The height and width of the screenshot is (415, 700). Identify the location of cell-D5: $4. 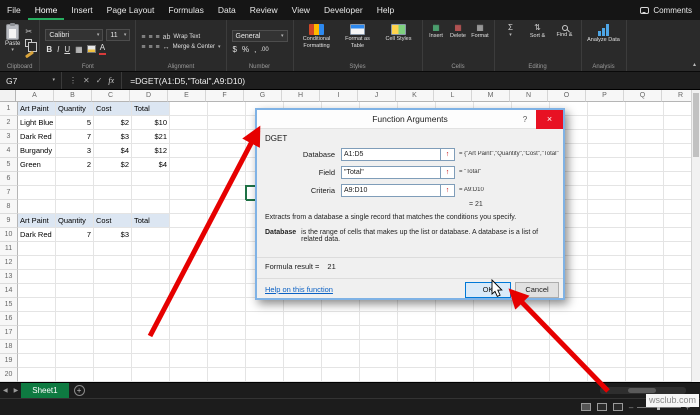
(151, 165).